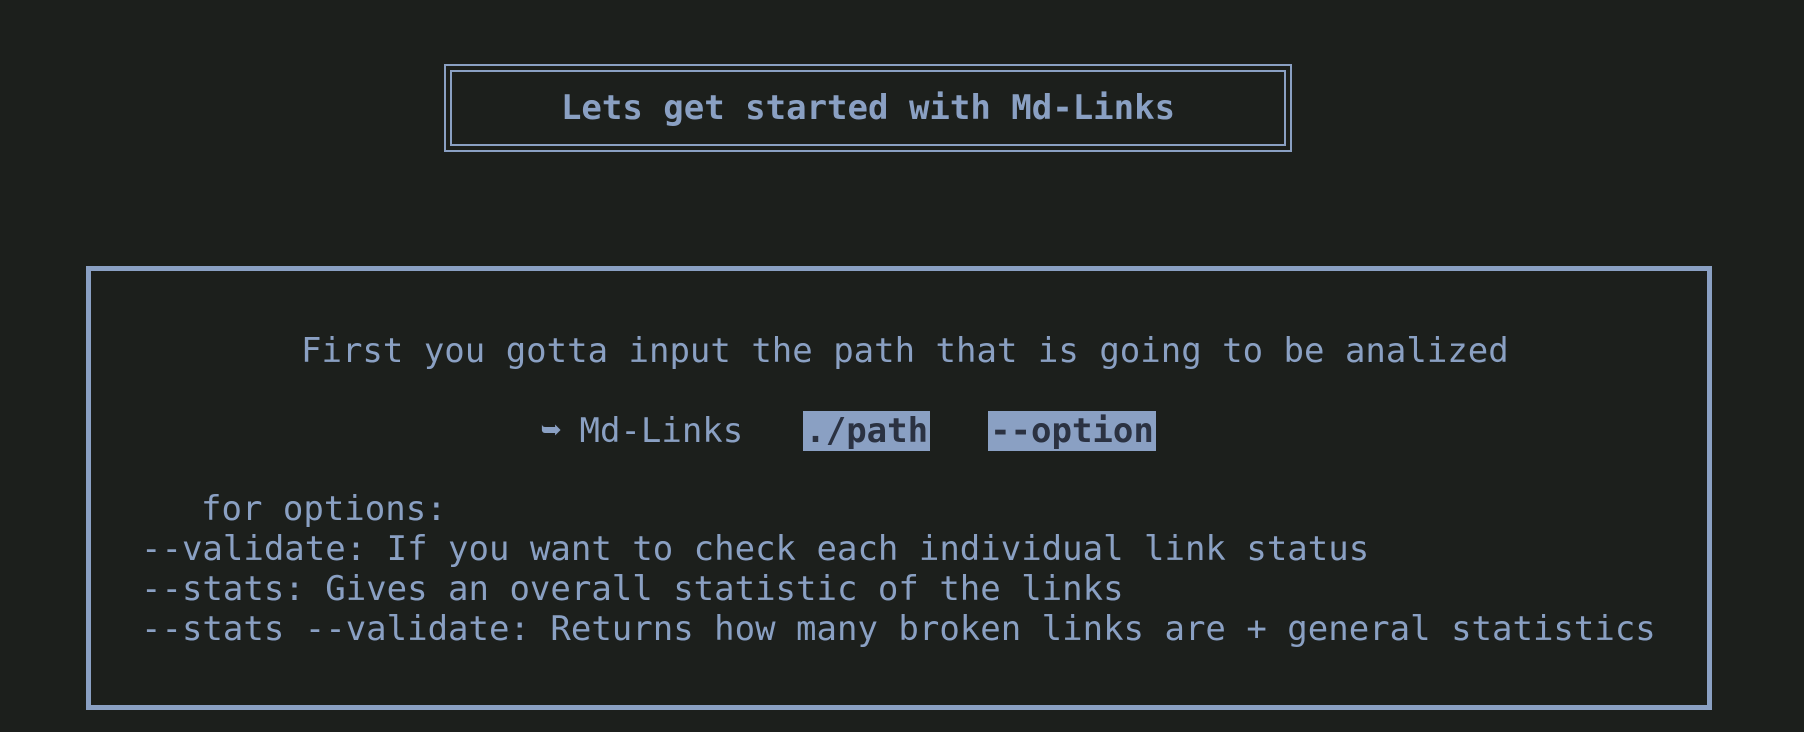  Describe the element at coordinates (551, 431) in the screenshot. I see `arrow-icon: ➥` at that location.